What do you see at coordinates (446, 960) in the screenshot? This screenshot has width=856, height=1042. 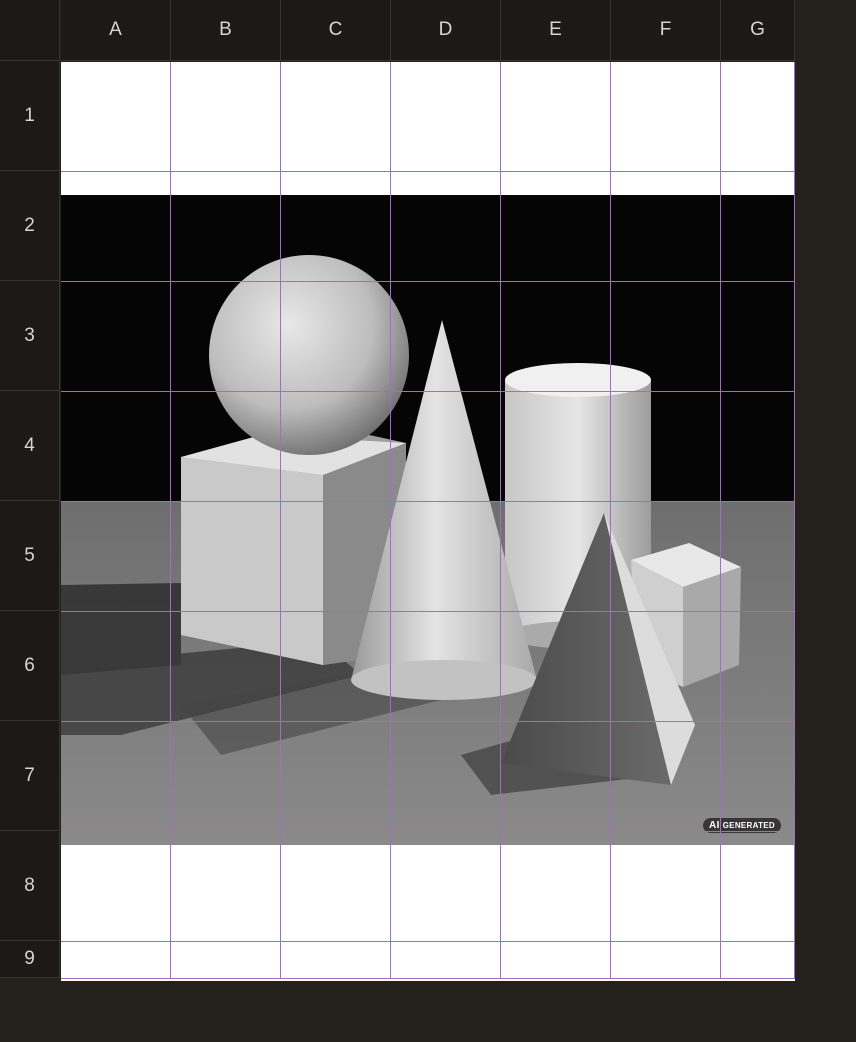 I see `cell-d9` at bounding box center [446, 960].